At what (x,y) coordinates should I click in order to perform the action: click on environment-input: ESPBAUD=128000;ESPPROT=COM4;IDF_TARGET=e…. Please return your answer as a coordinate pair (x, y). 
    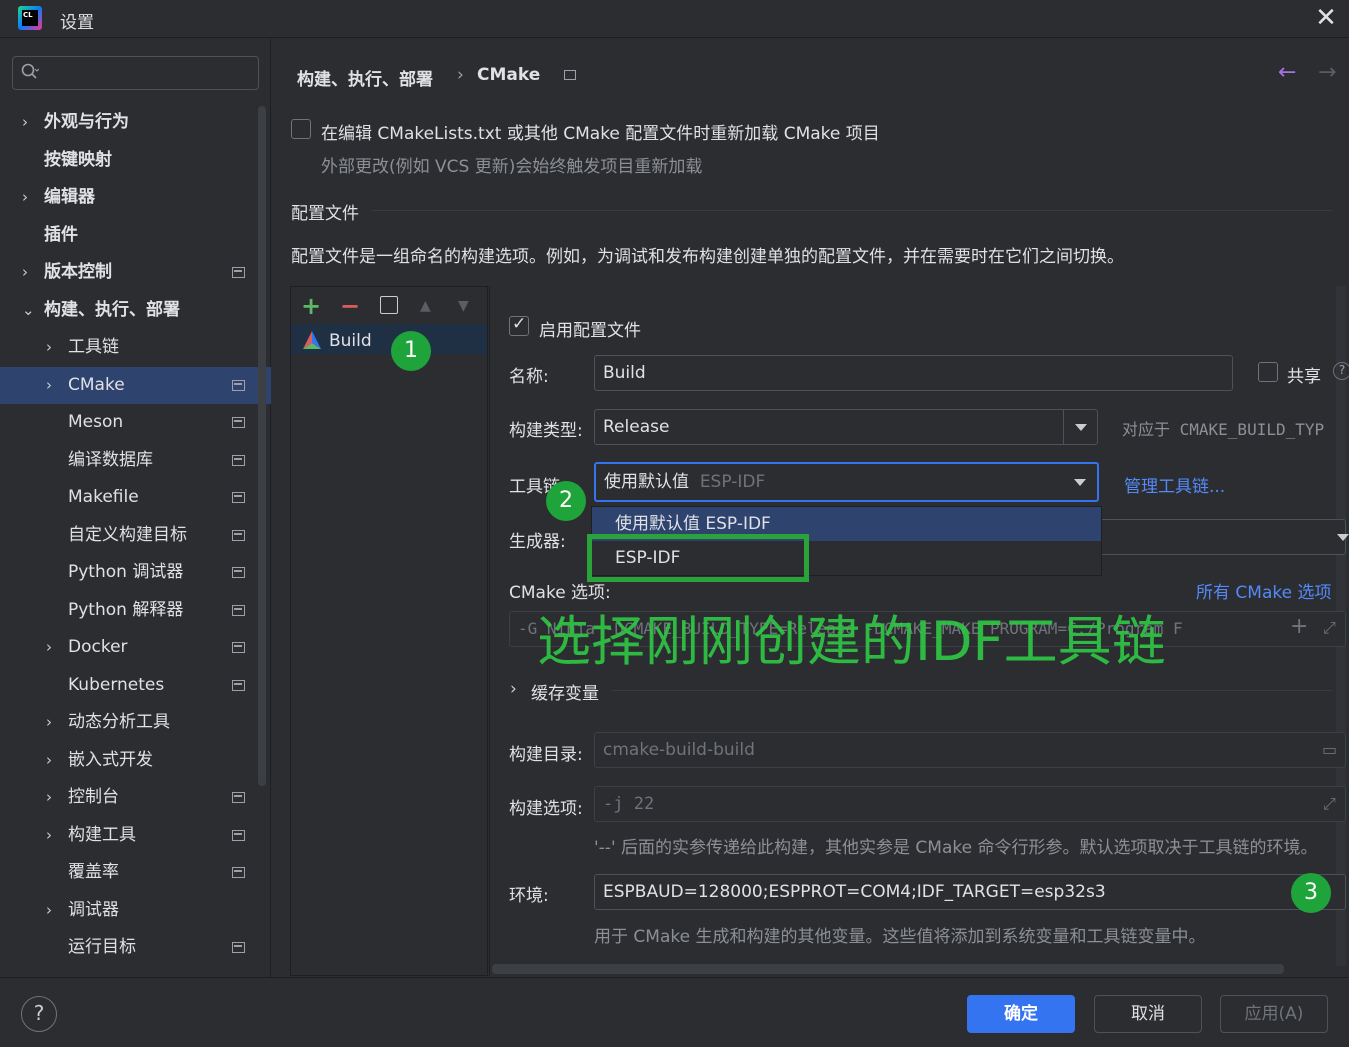
    Looking at the image, I should click on (970, 892).